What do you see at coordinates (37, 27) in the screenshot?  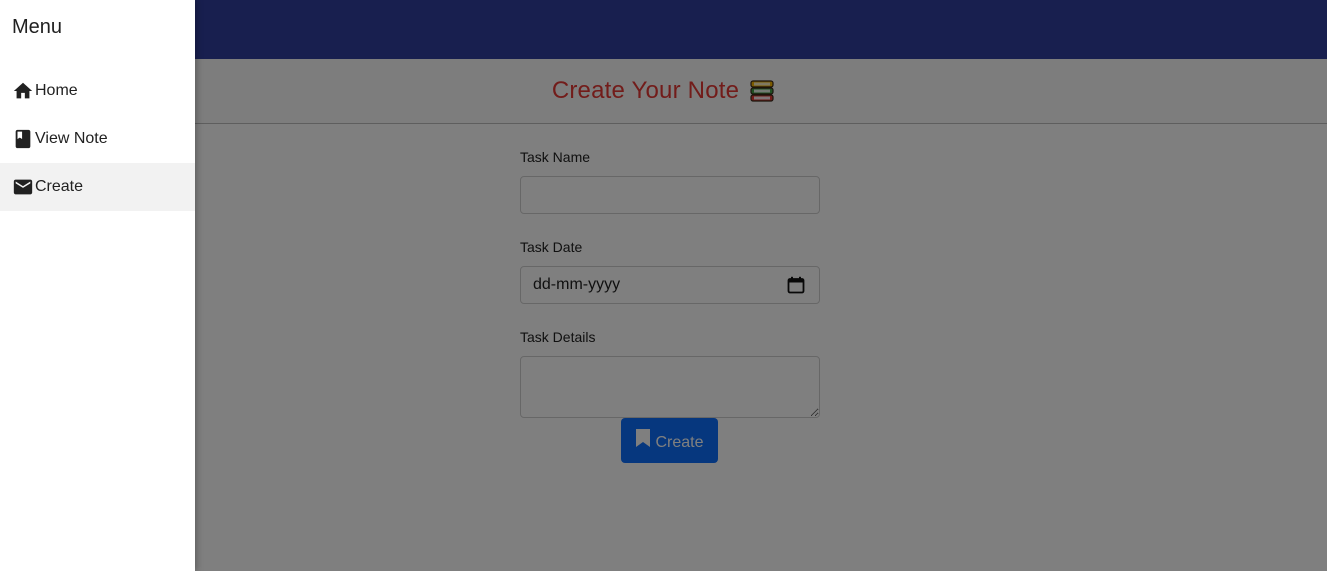 I see `drawer-title: Menu` at bounding box center [37, 27].